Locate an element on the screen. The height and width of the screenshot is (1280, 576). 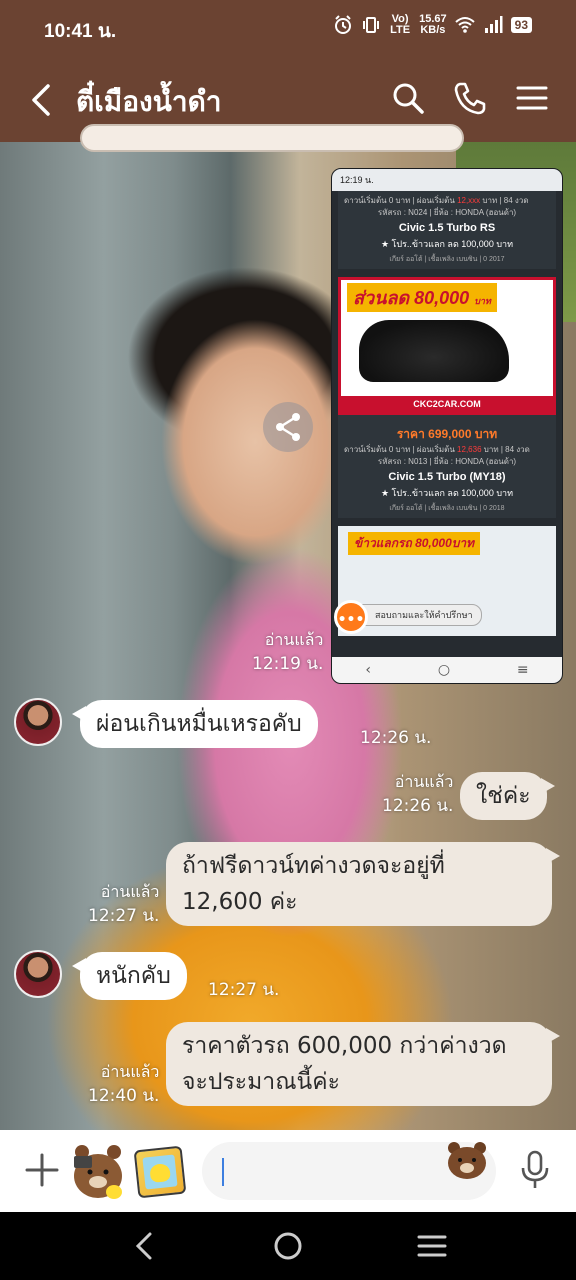
message-meta: อ่านแล้ว 12:40 น. is located at coordinates (123, 1084).